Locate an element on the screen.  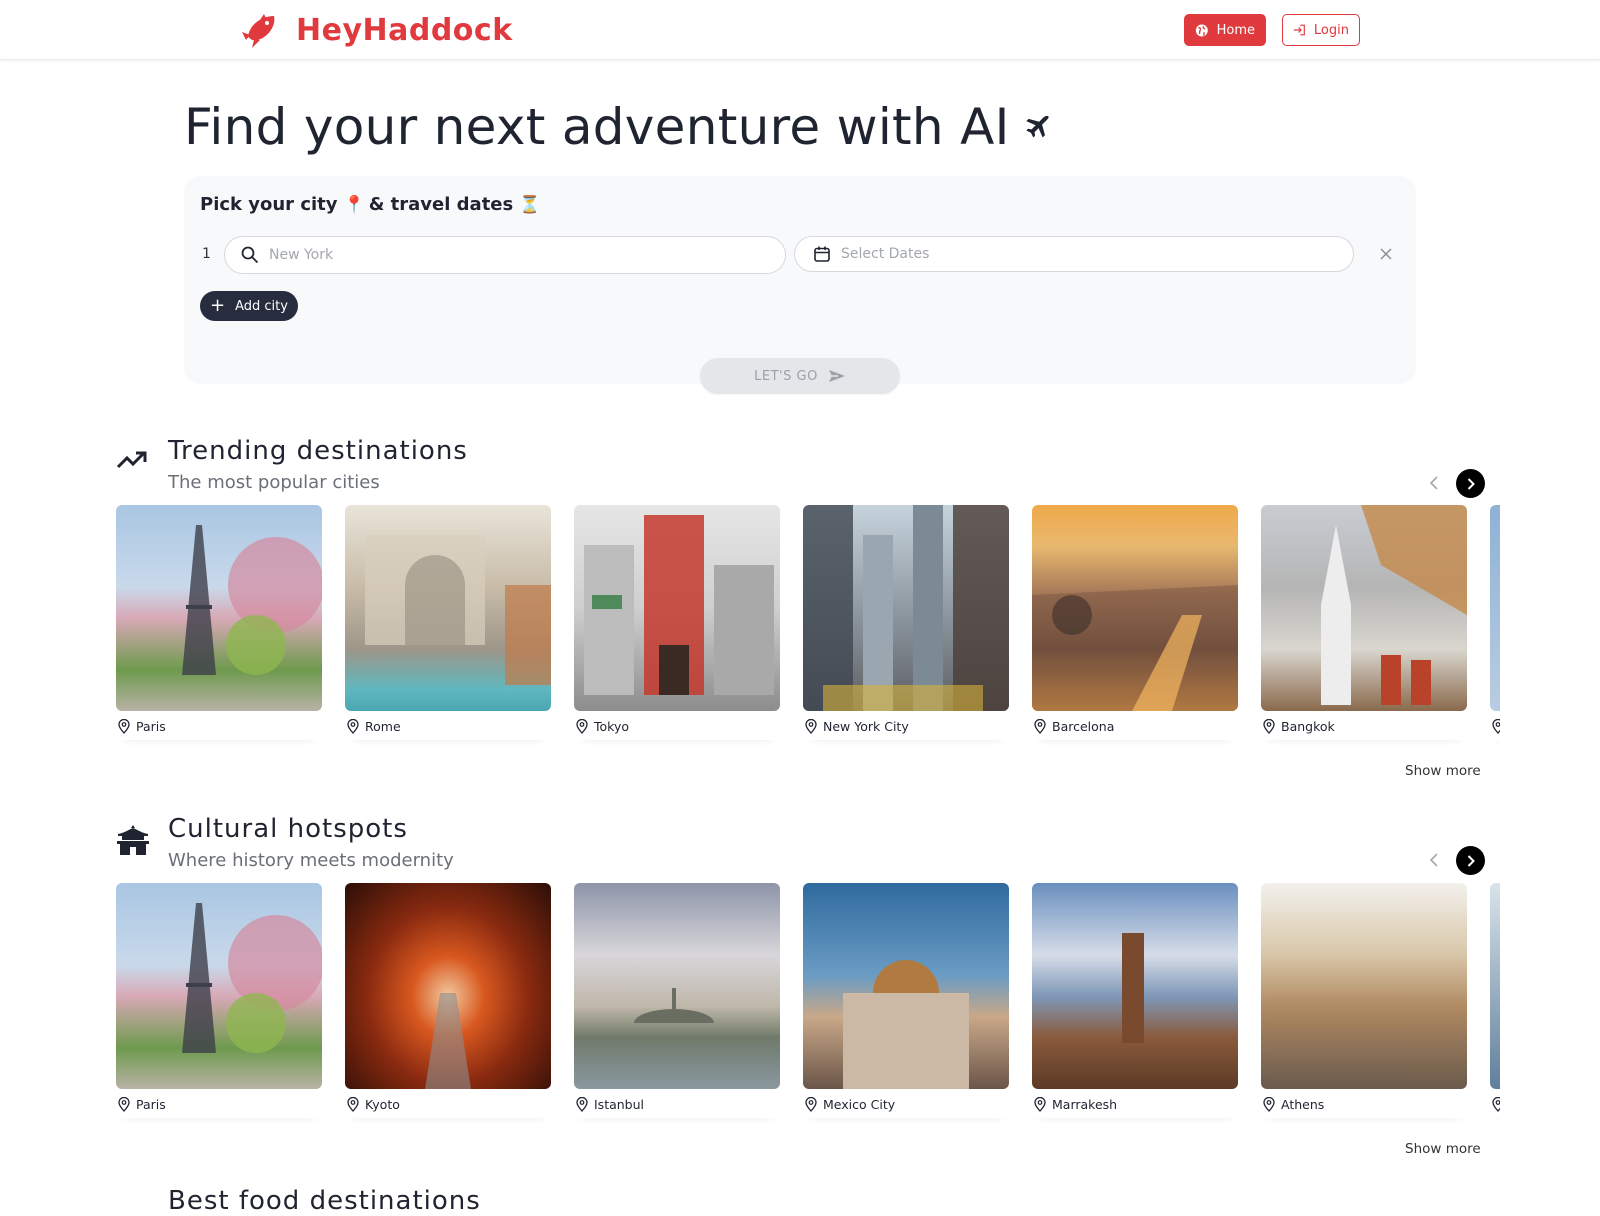
pagoda-icon is located at coordinates (133, 840).